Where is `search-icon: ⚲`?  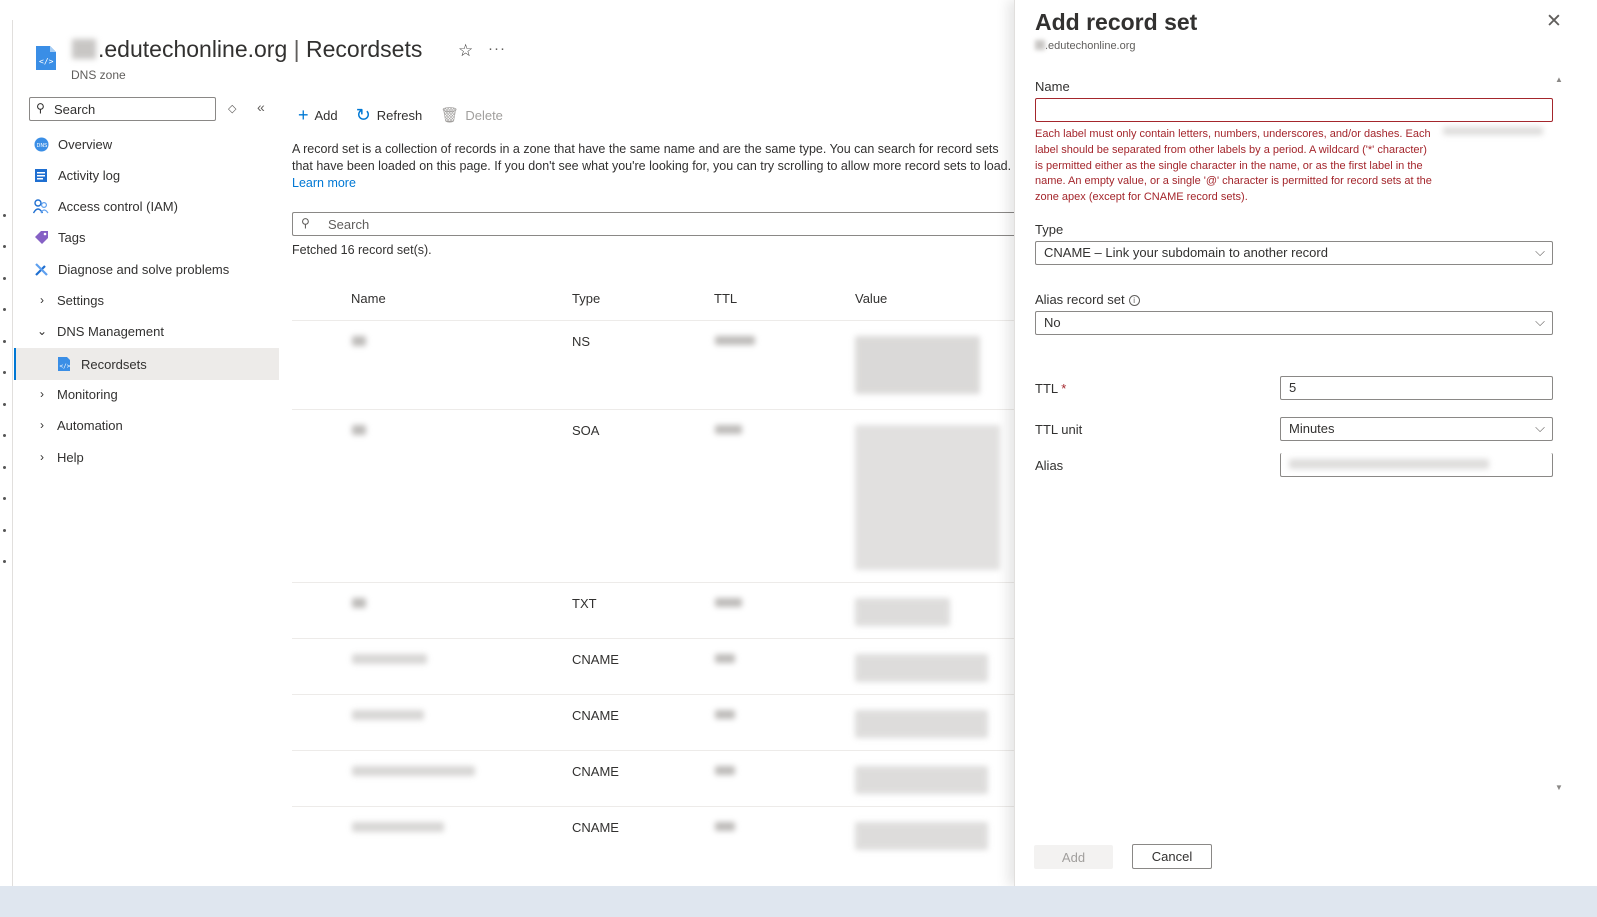 search-icon: ⚲ is located at coordinates (305, 223).